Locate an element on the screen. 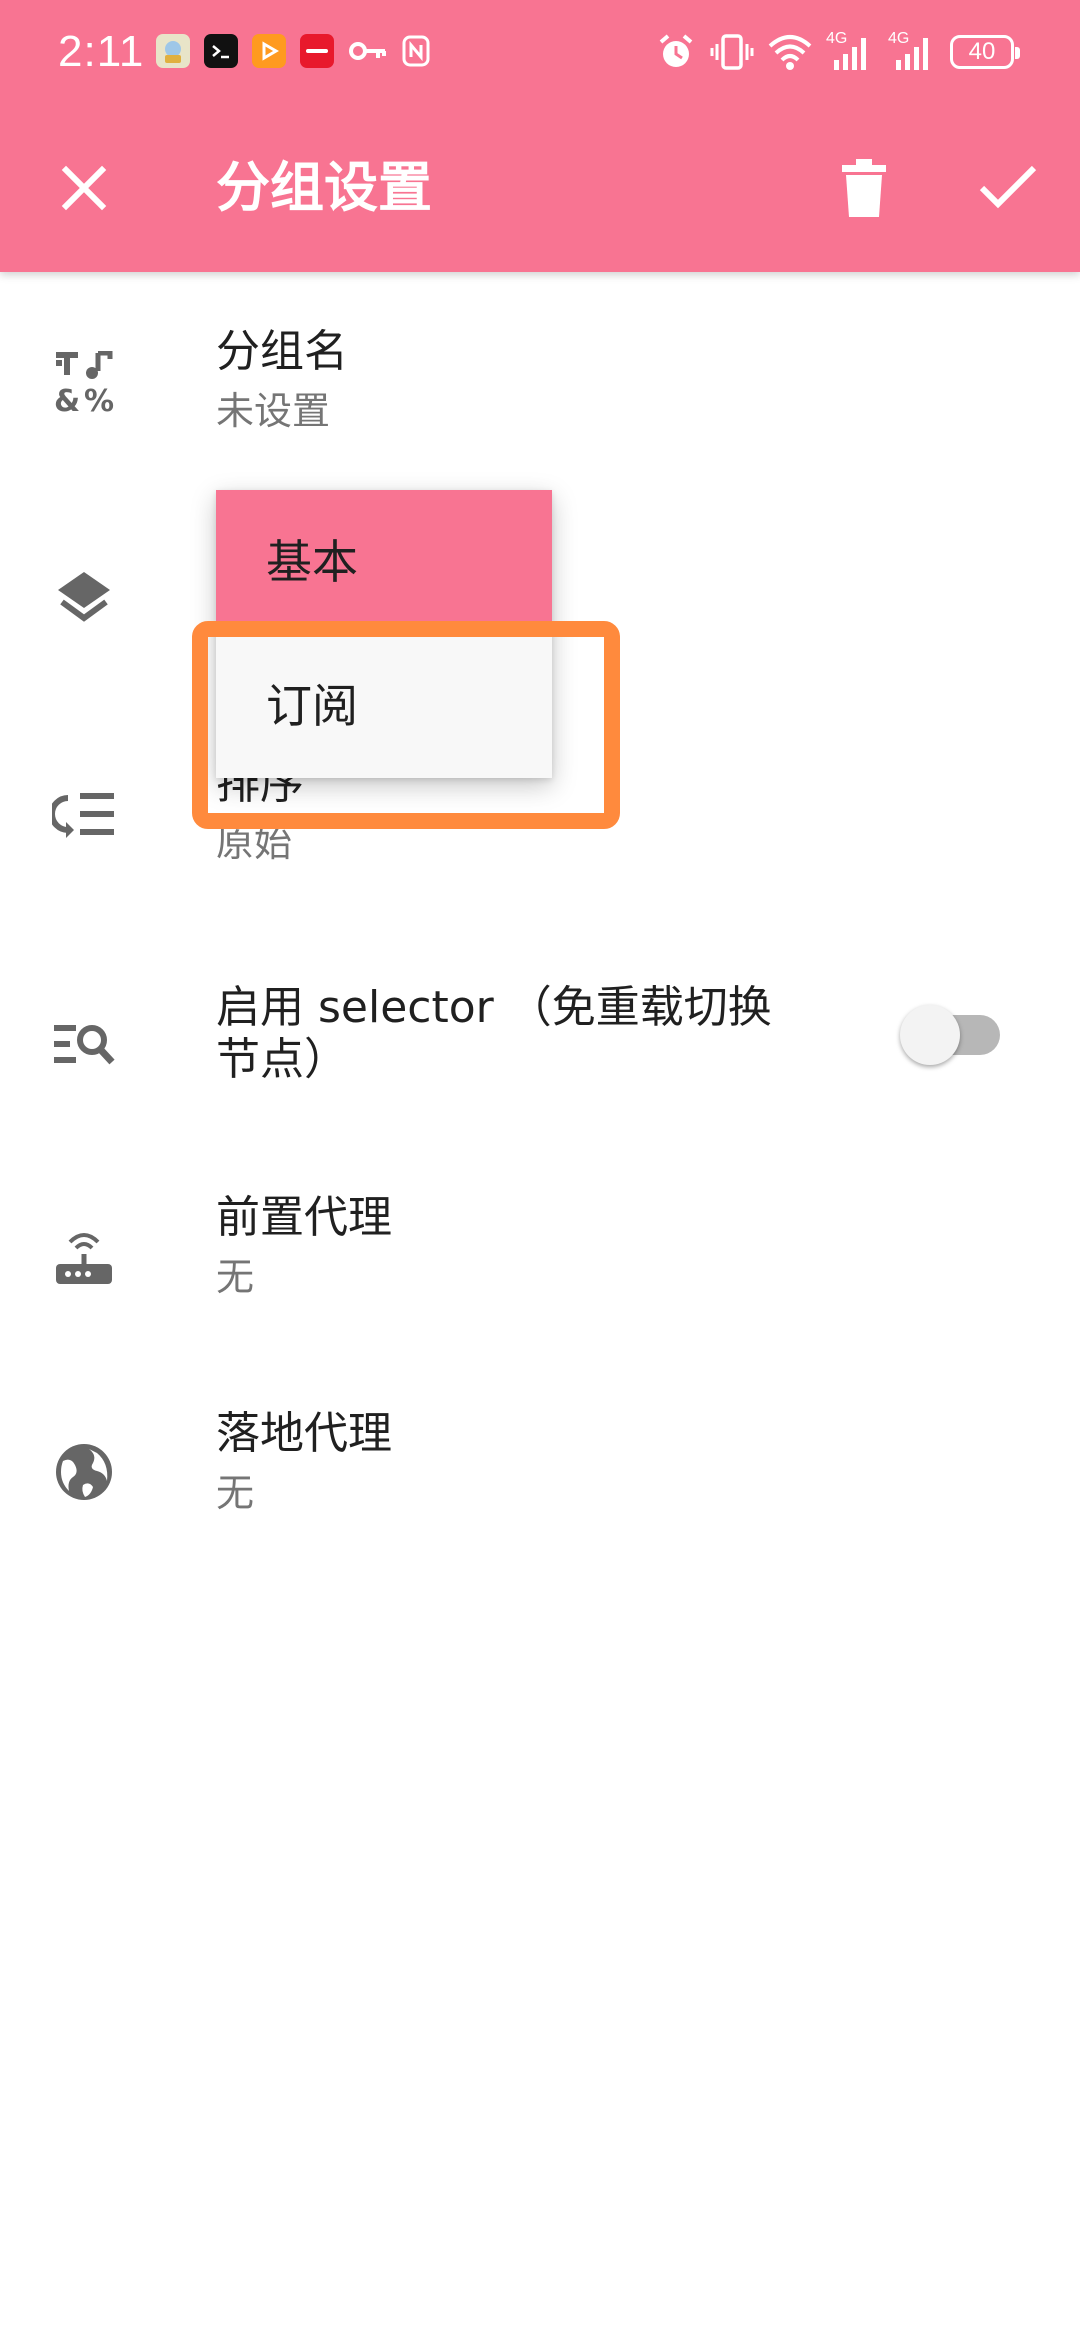 This screenshot has width=1080, height=2340. alarm-icon is located at coordinates (676, 52).